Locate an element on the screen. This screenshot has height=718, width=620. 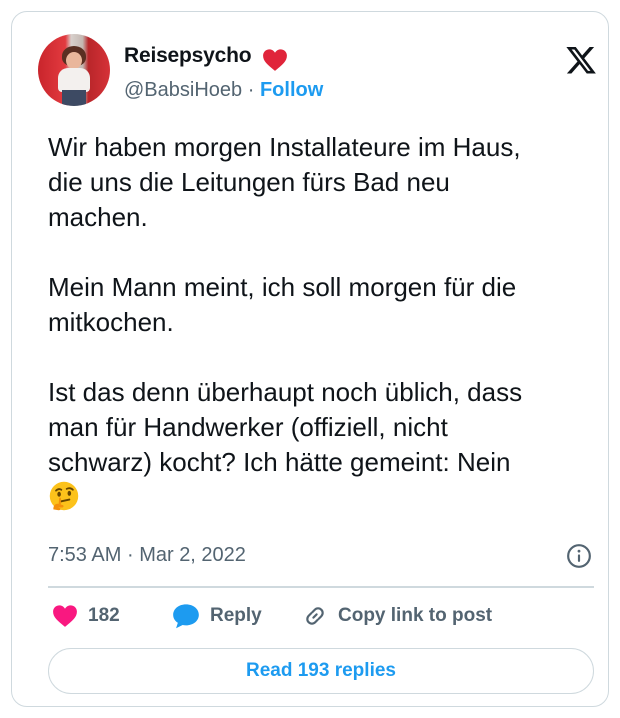
link-icon is located at coordinates (315, 616).